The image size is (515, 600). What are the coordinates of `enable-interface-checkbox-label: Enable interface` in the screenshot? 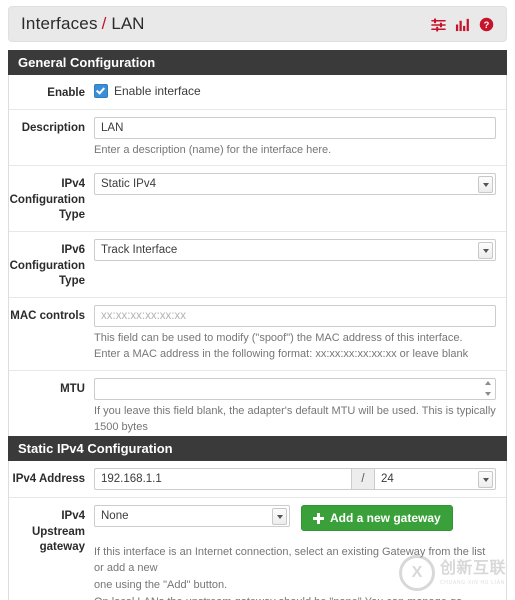 It's located at (157, 91).